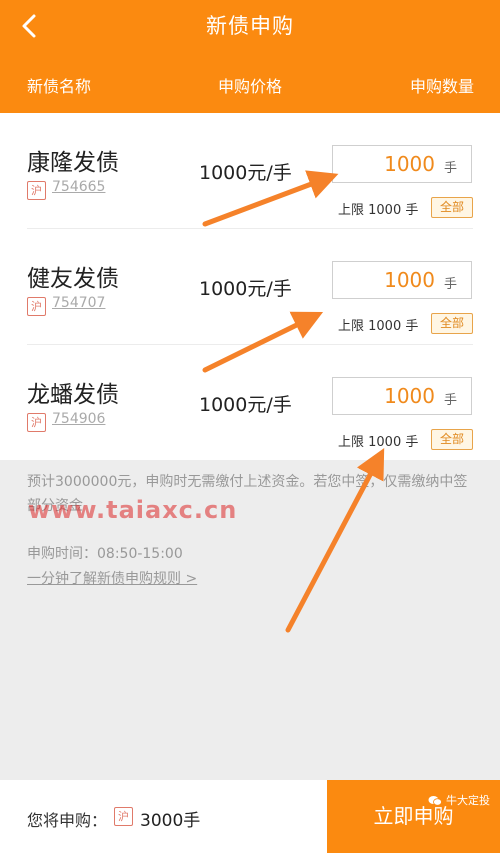 This screenshot has width=500, height=853. Describe the element at coordinates (73, 395) in the screenshot. I see `bond-name: 龙蟠发债` at that location.